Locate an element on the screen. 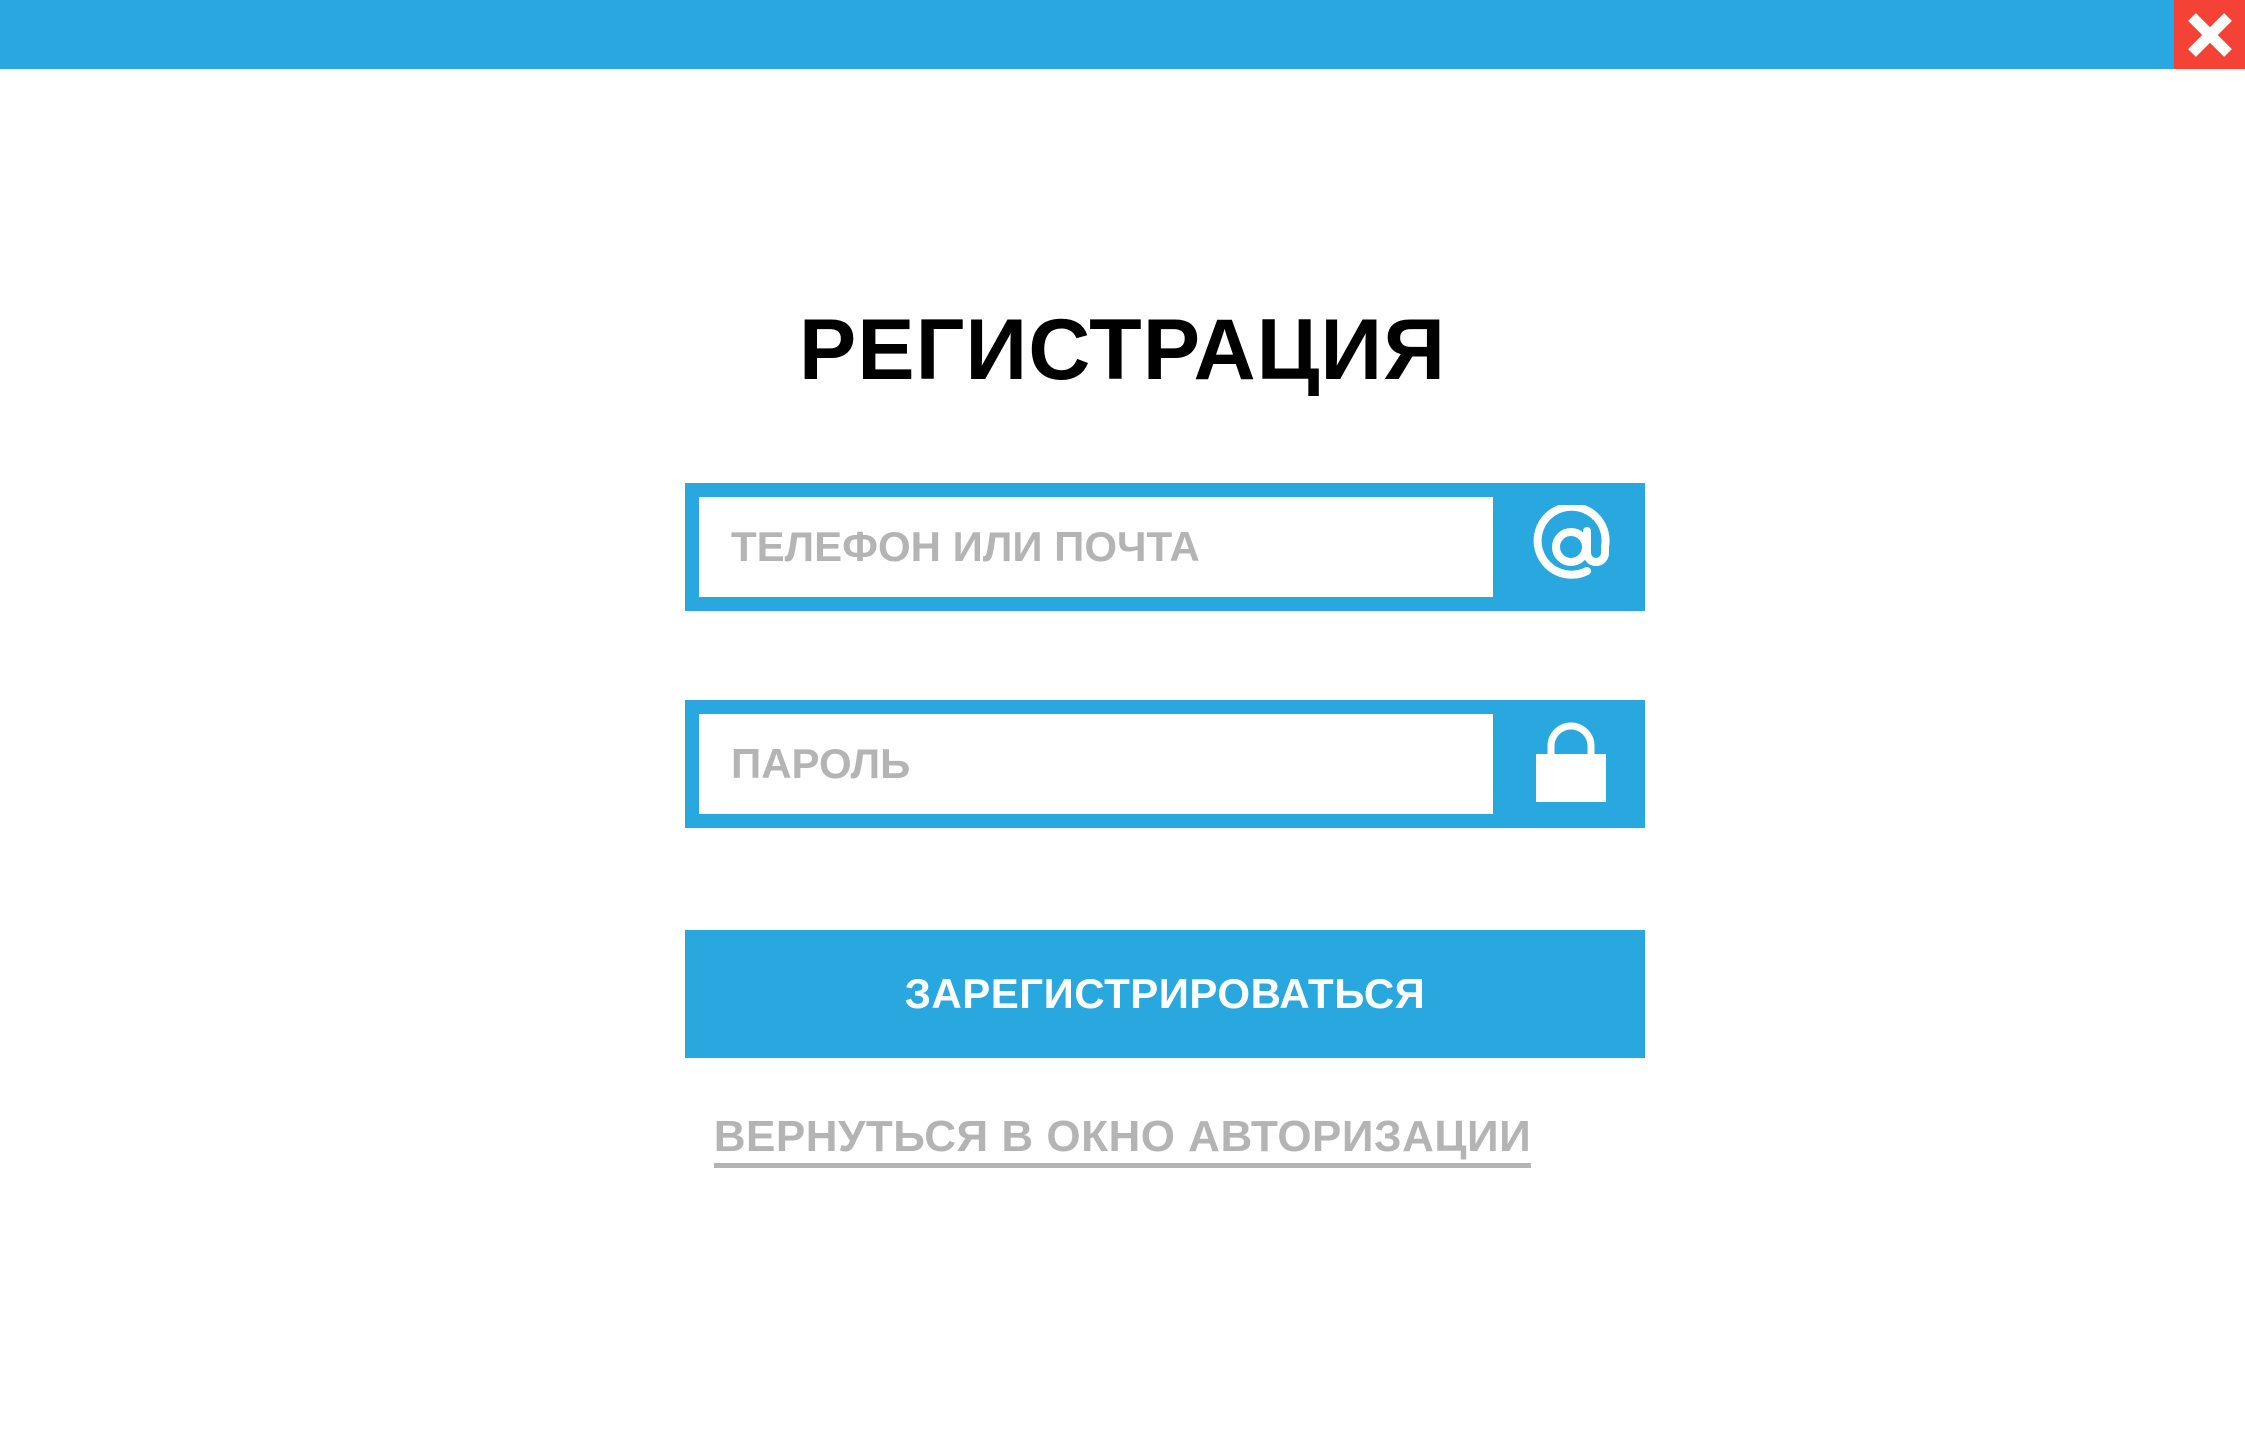 Image resolution: width=2245 pixels, height=1451 pixels. password-field-container is located at coordinates (1165, 764).